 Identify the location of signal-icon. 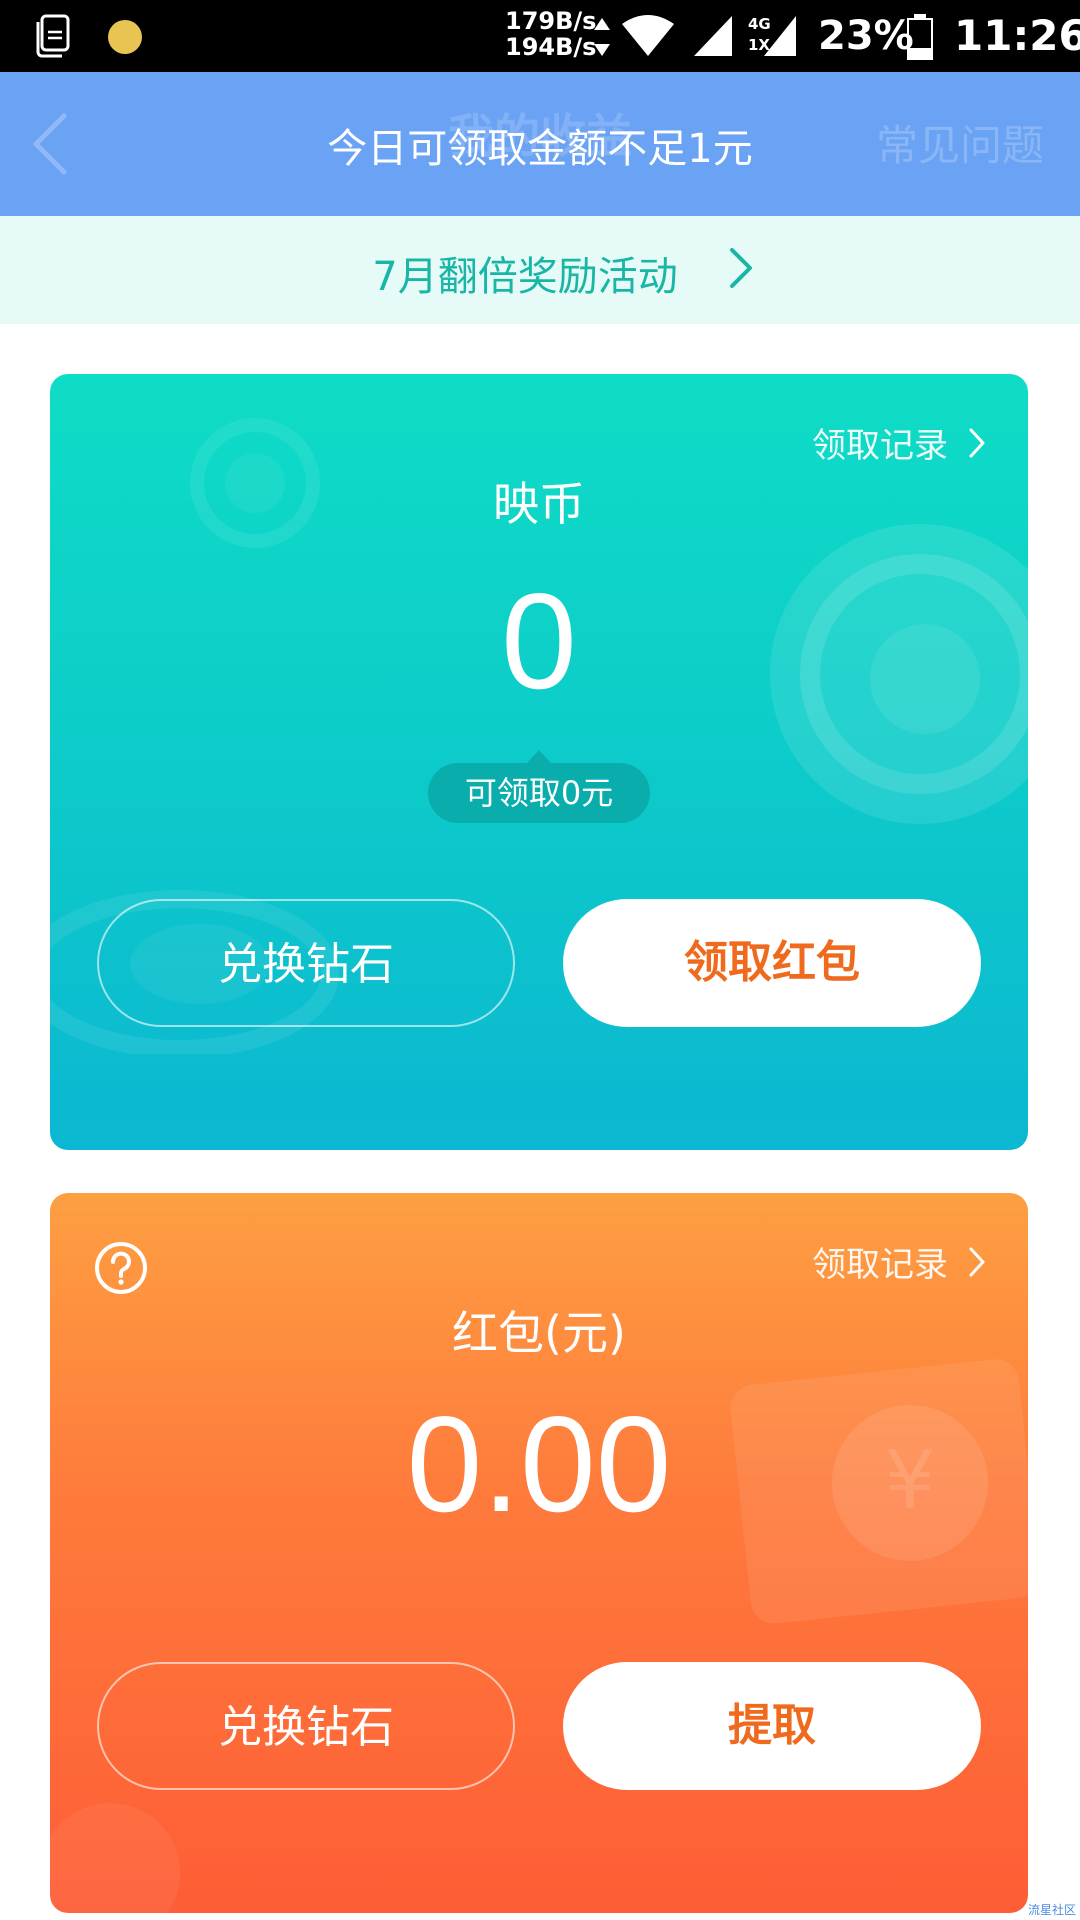
(713, 36).